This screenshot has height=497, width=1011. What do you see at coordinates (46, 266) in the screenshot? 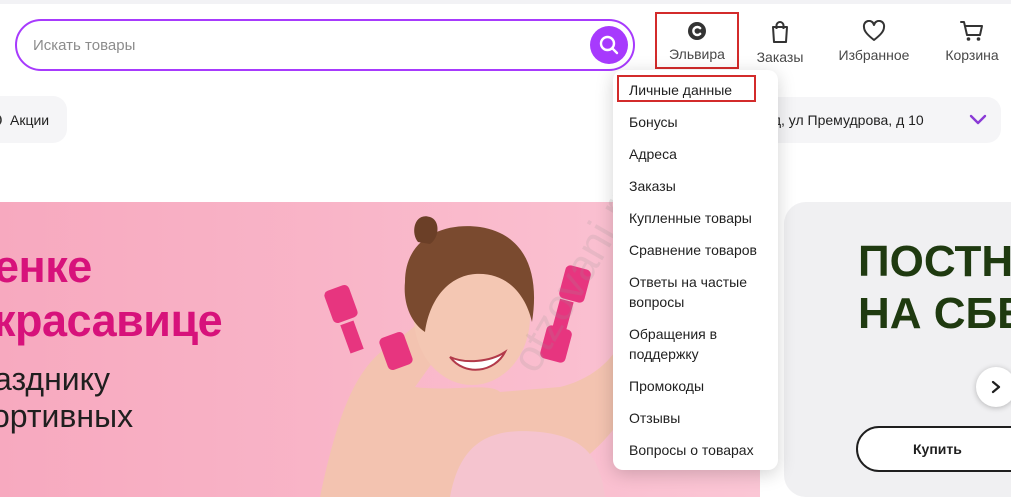
I see `banner-headline-line1: енке` at bounding box center [46, 266].